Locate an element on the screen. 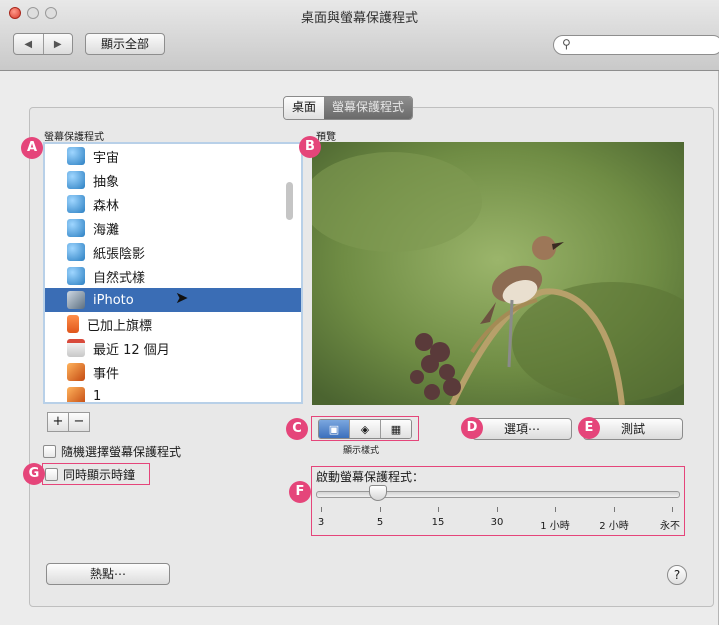 The width and height of the screenshot is (719, 625). list-item: 最近 12 個月 is located at coordinates (173, 348).